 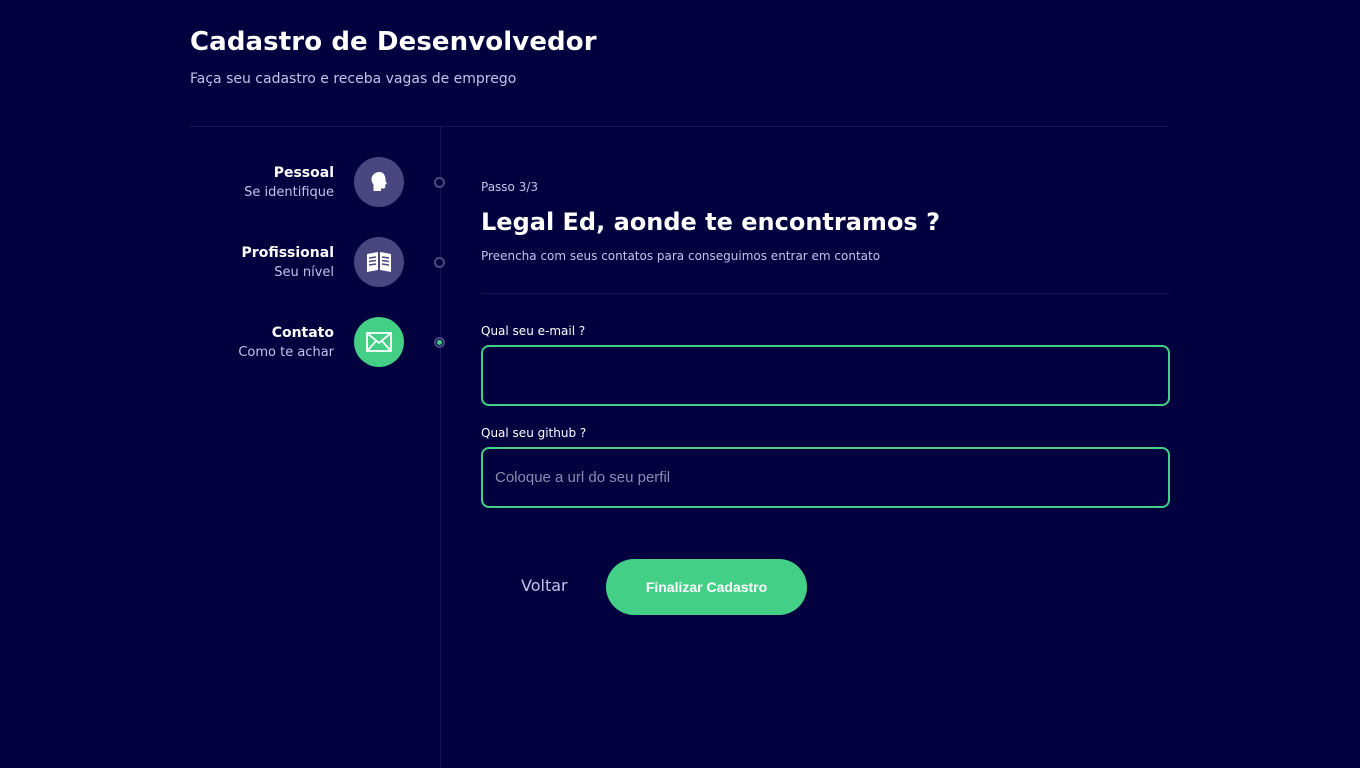 I want to click on step-pessoal: Pessoal Se identifique, so click(x=320, y=182).